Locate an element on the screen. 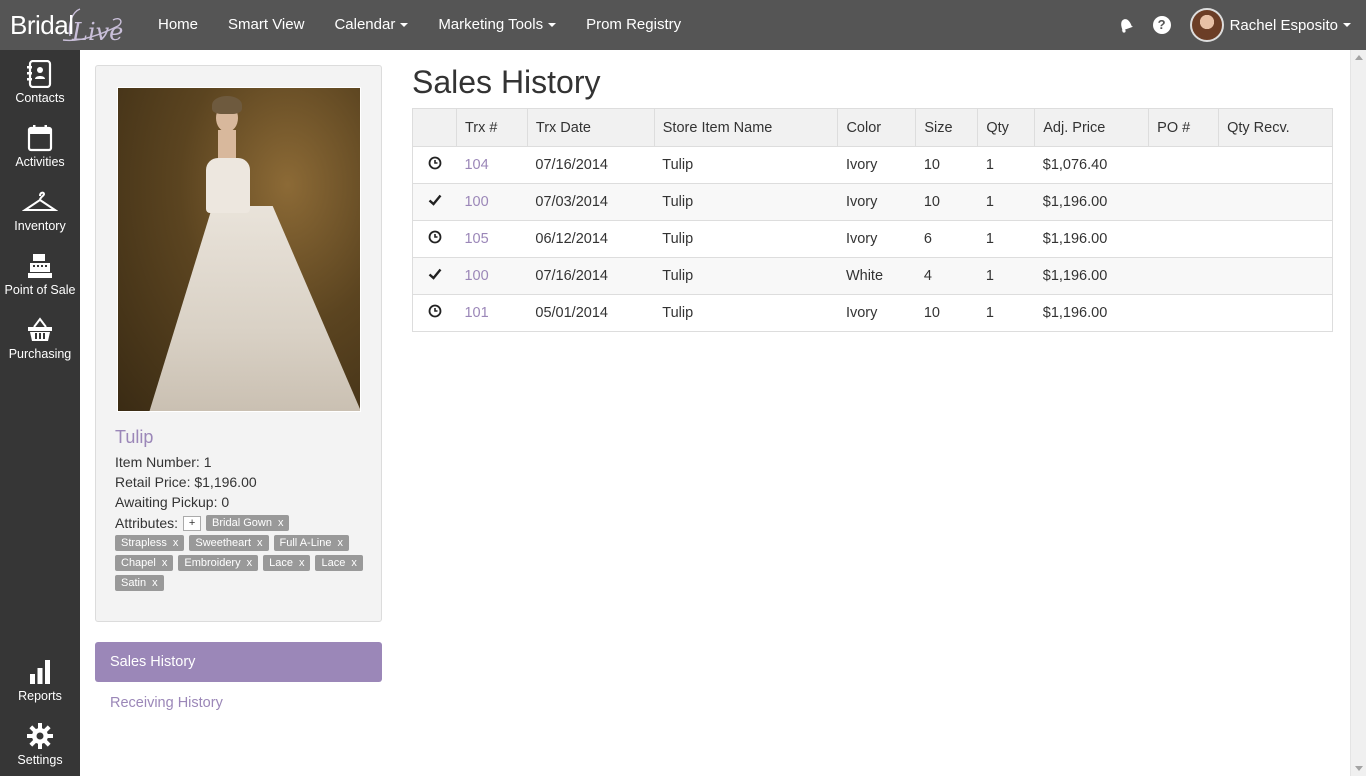 This screenshot has width=1366, height=776. date-cell: 06/12/2014 is located at coordinates (591, 239).